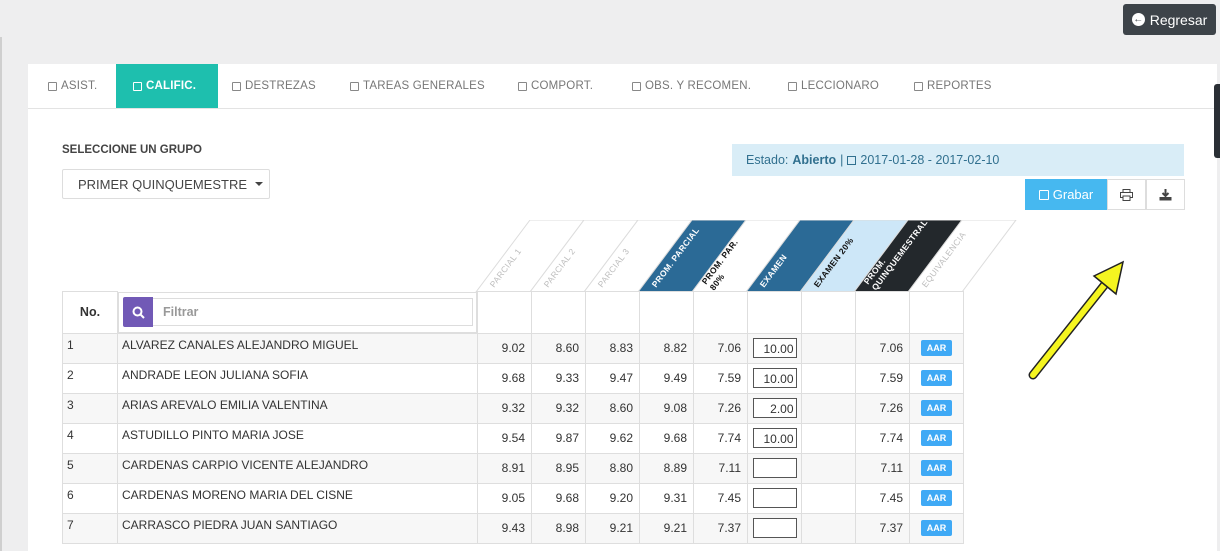 This screenshot has height=551, width=1220. What do you see at coordinates (666, 468) in the screenshot?
I see `prom-parcial: 8.89` at bounding box center [666, 468].